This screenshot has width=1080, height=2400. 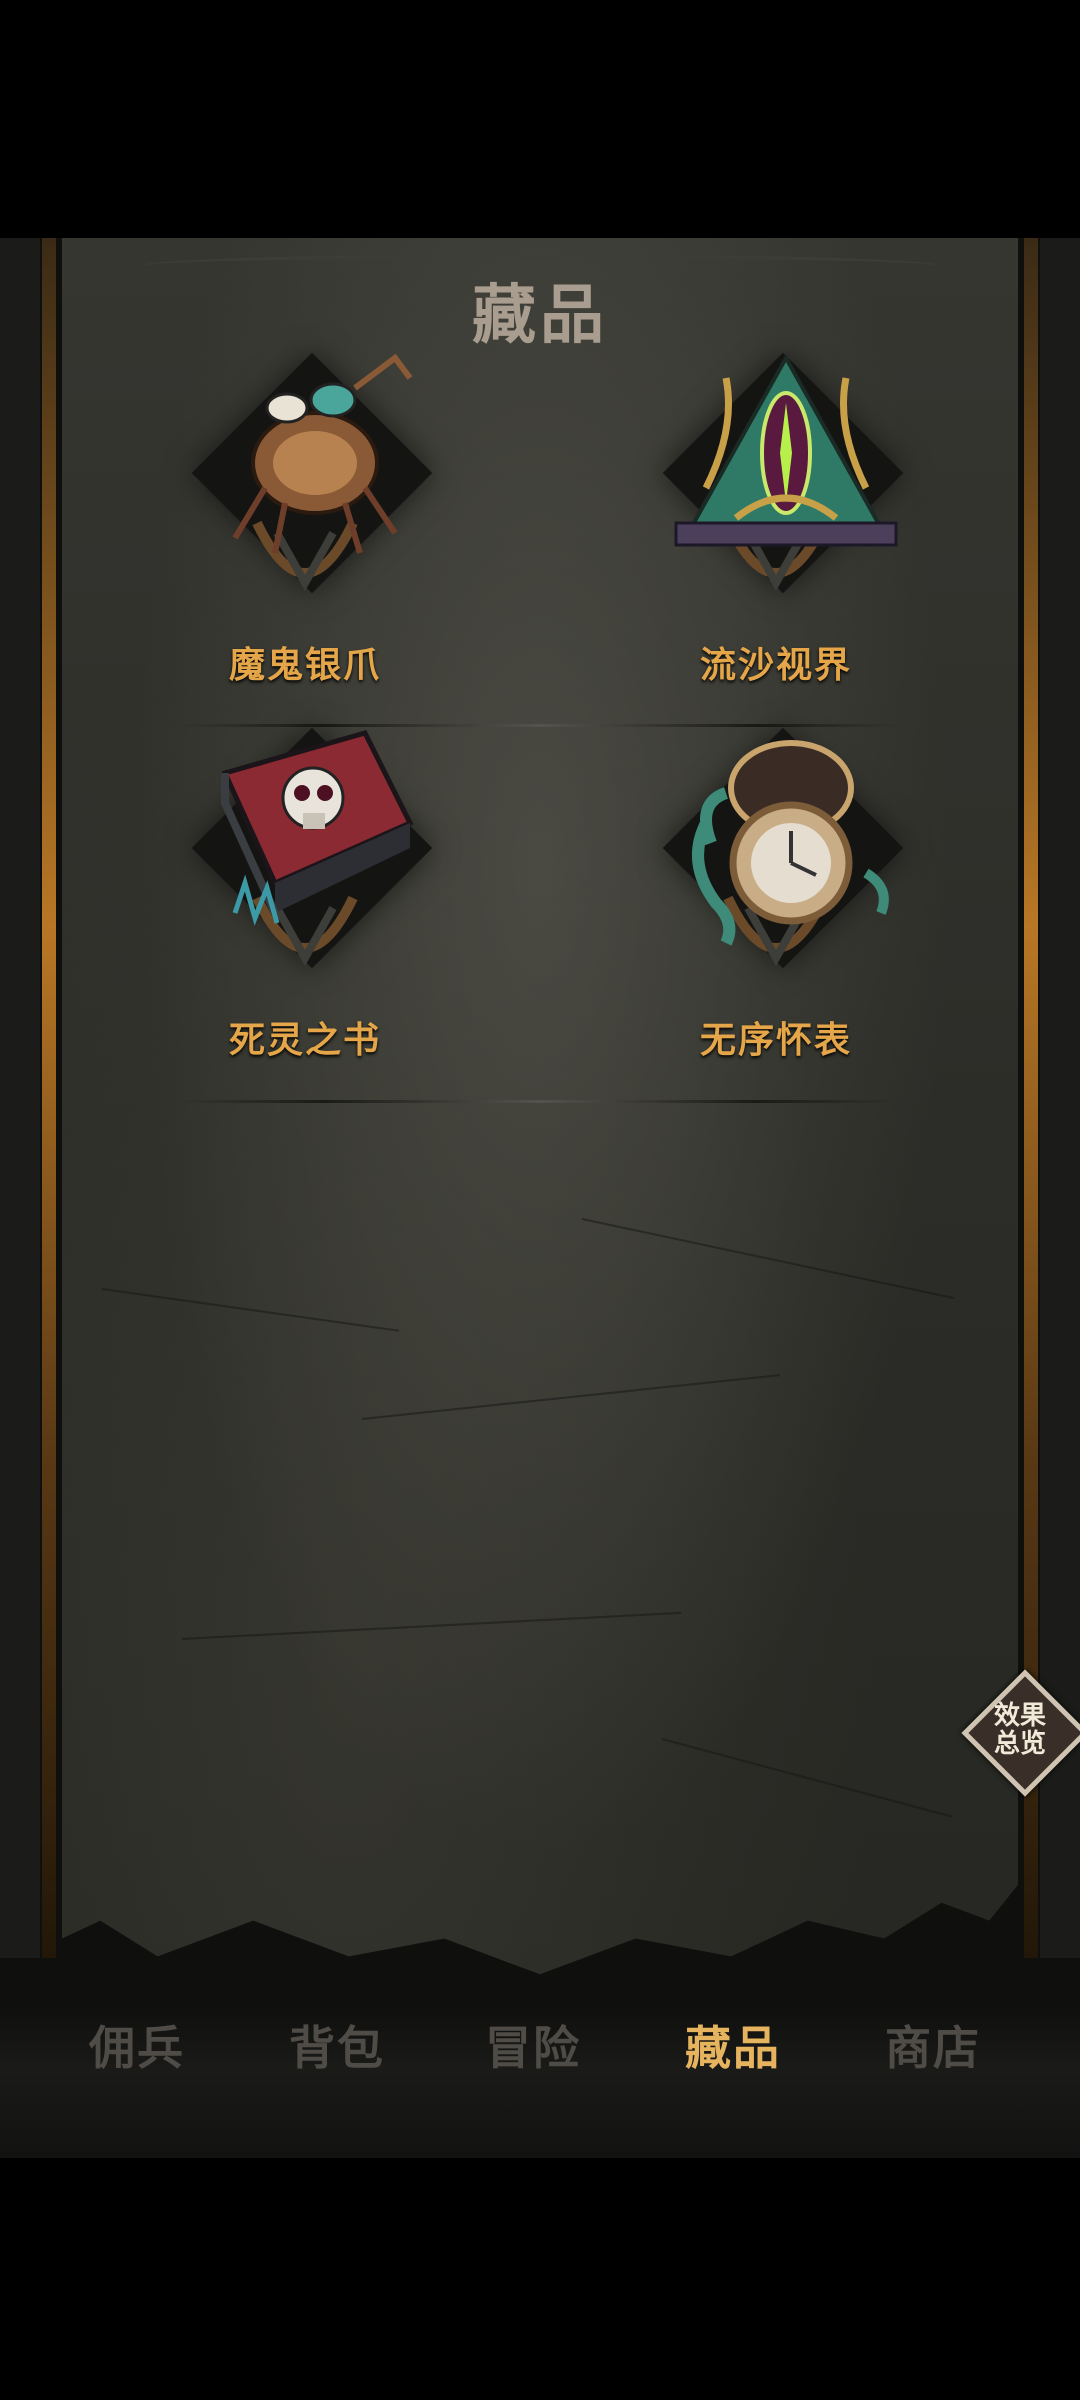 I want to click on effects-overview-button: 效果 总览, so click(x=1020, y=1733).